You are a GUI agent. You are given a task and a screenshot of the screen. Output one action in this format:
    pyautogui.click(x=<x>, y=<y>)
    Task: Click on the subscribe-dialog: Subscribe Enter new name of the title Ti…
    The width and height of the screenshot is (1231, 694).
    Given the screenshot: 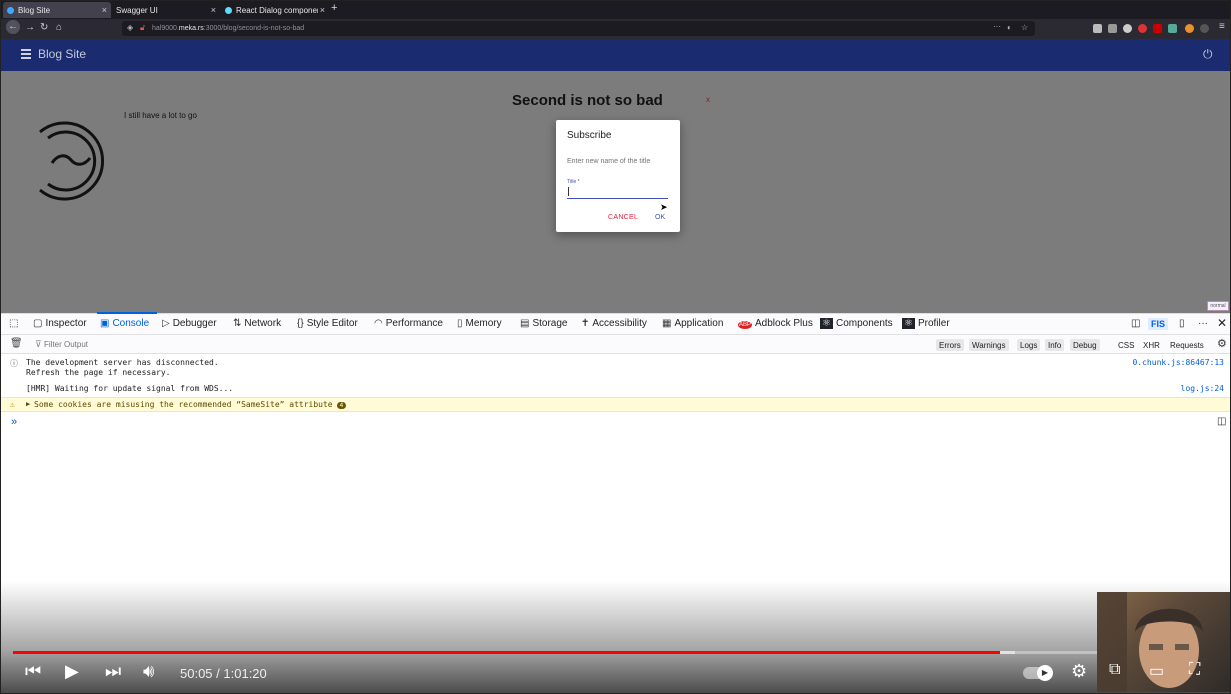 What is the action you would take?
    pyautogui.click(x=618, y=176)
    